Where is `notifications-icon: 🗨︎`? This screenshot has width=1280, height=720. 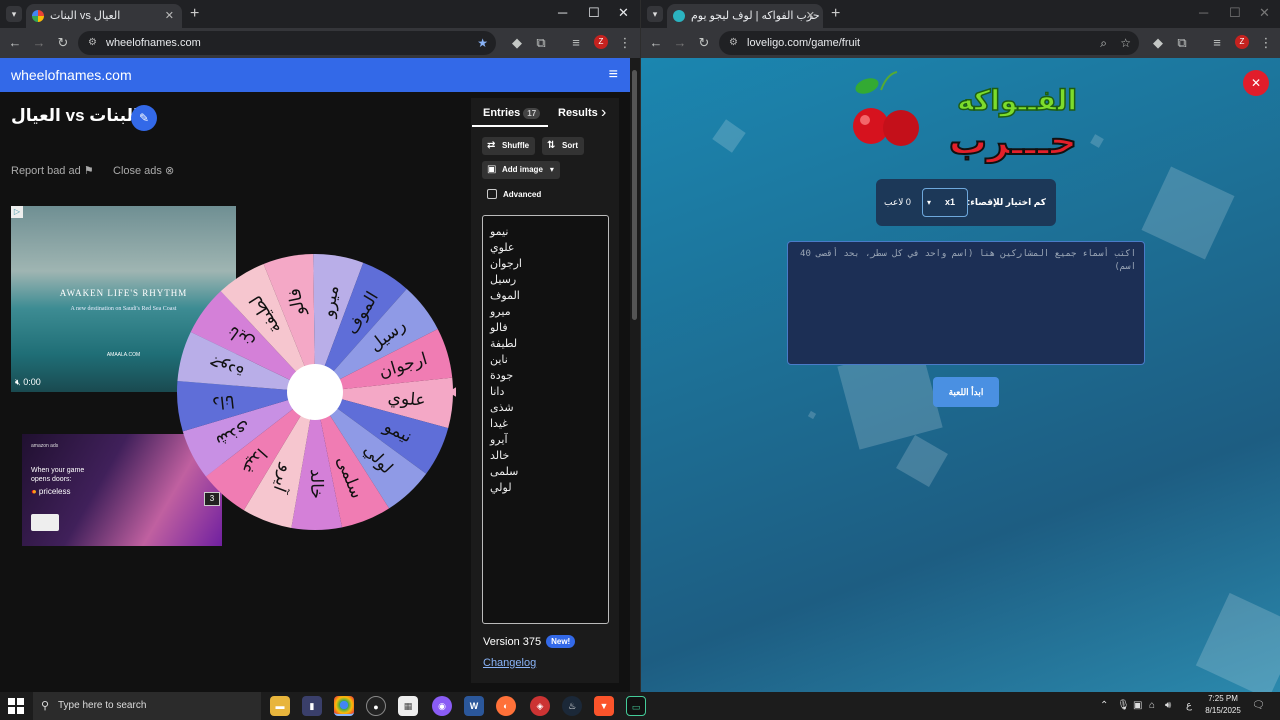
notifications-icon: 🗨︎ is located at coordinates (1258, 706).